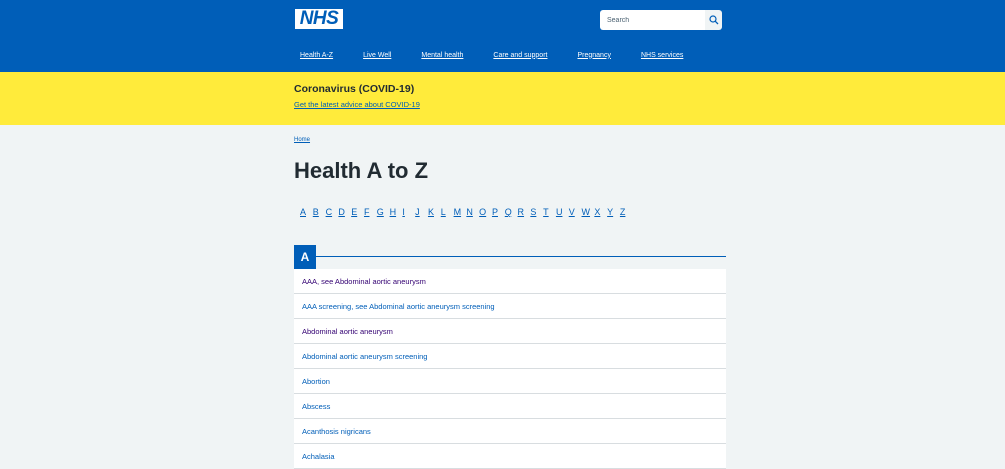 This screenshot has height=469, width=1005. What do you see at coordinates (318, 456) in the screenshot?
I see `condition-link: Achalasia` at bounding box center [318, 456].